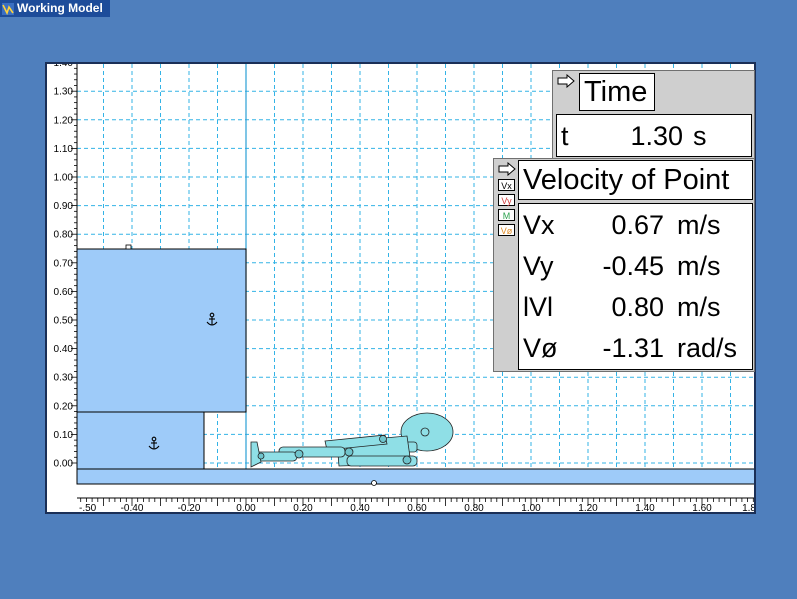 The height and width of the screenshot is (599, 797). I want to click on x-tick-label: 1.00, so click(531, 508).